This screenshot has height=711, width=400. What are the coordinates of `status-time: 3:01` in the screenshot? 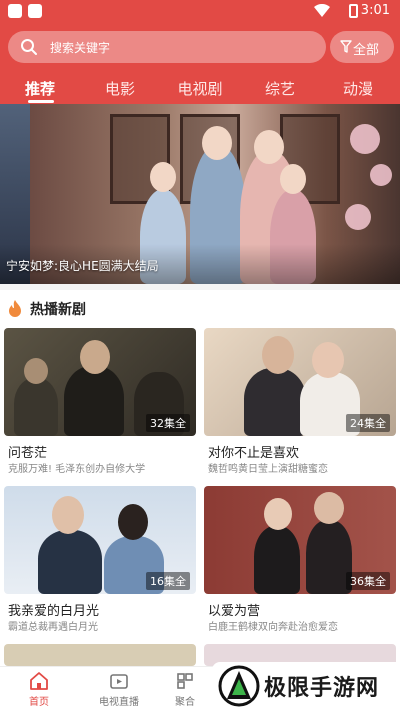 It's located at (375, 10).